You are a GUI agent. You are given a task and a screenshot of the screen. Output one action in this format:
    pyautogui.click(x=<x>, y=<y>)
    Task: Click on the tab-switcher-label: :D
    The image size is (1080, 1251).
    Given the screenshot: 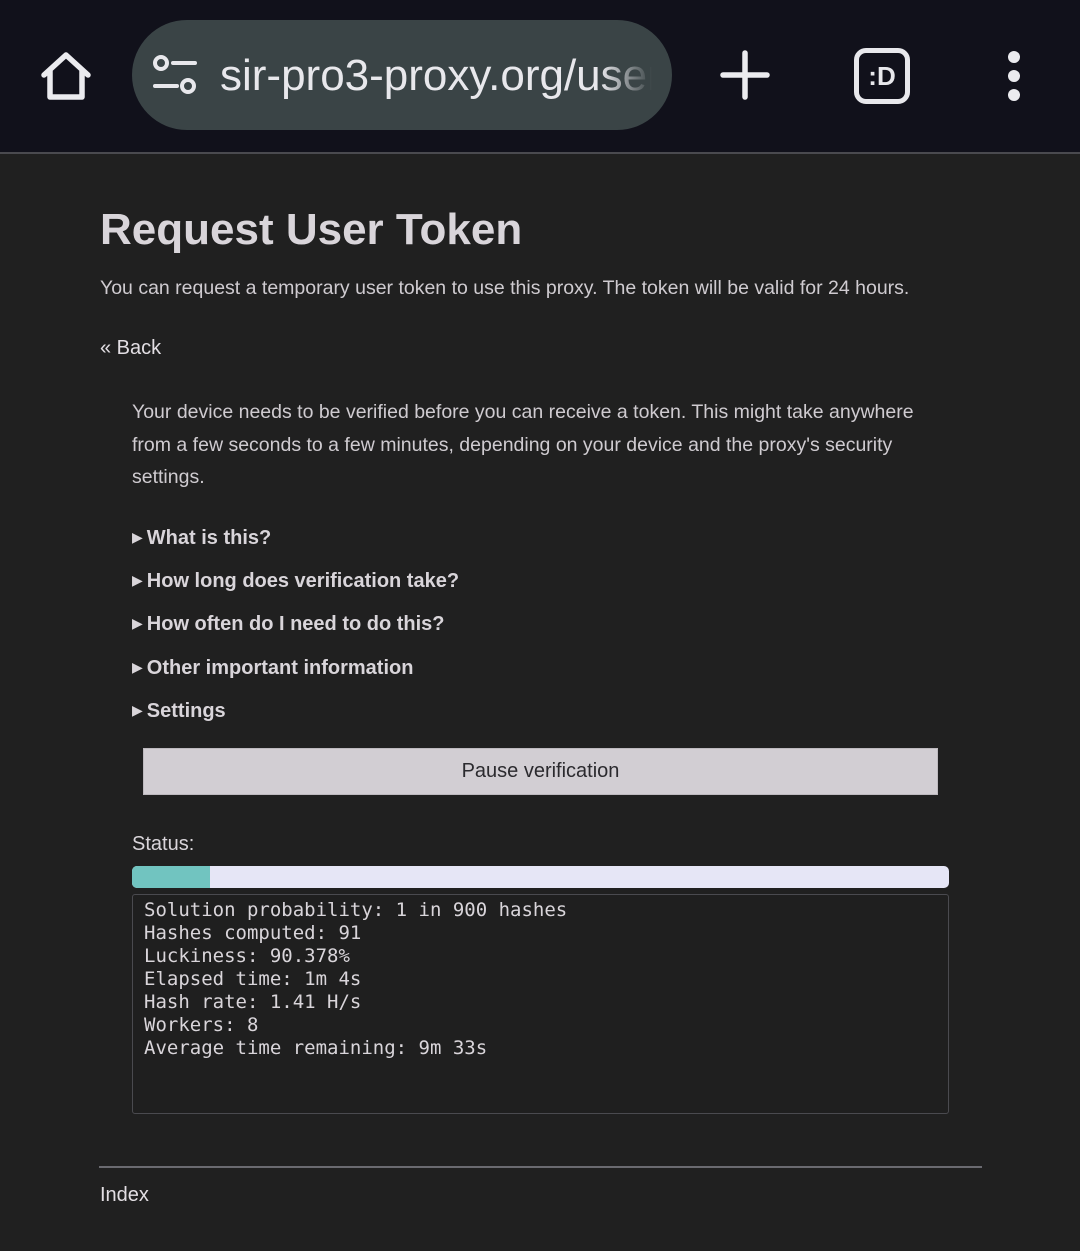 What is the action you would take?
    pyautogui.click(x=882, y=75)
    